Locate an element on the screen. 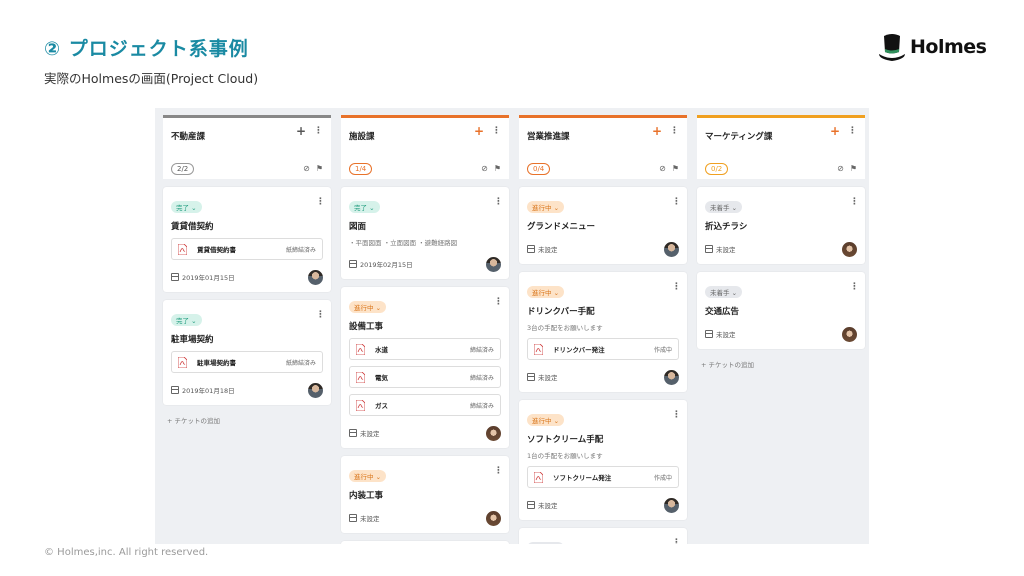 This screenshot has height=576, width=1024. document-name: ソフトクリーム発注 is located at coordinates (582, 478).